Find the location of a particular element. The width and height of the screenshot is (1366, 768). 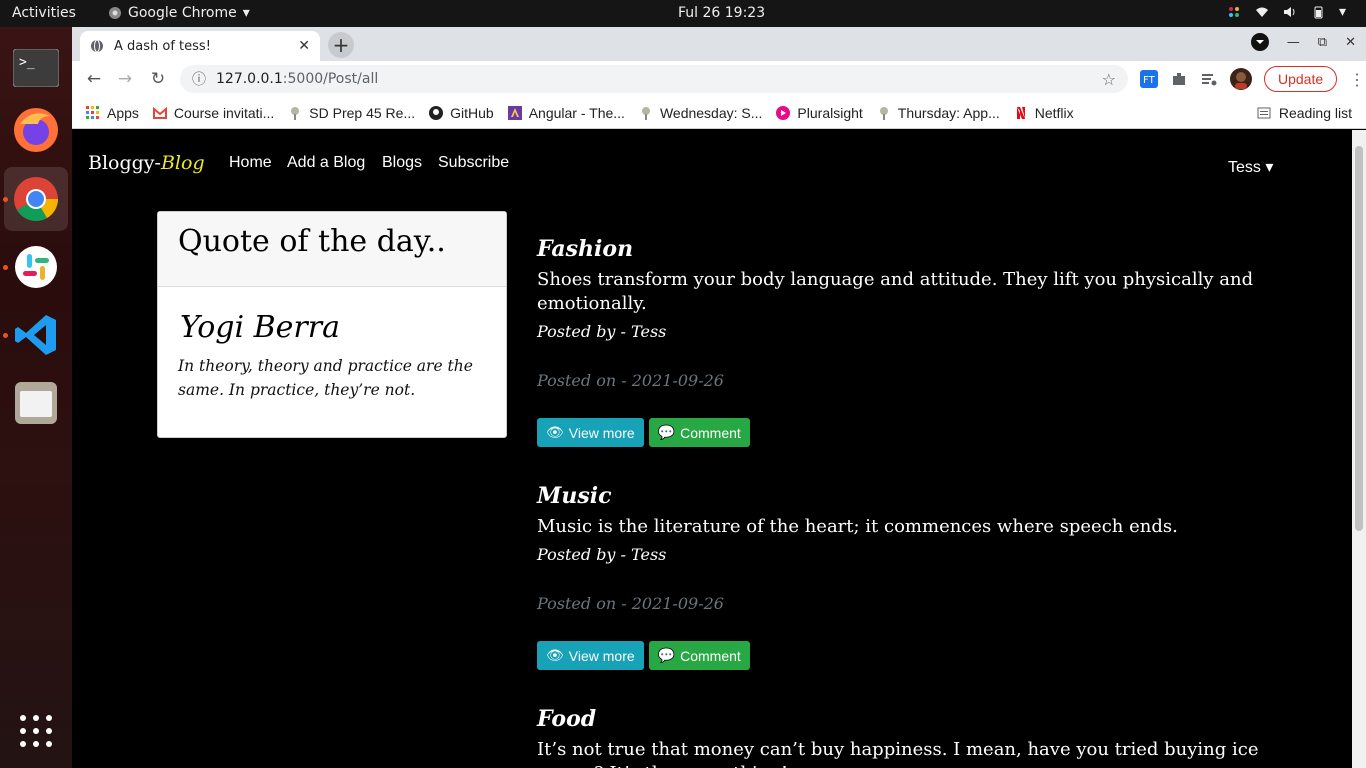

nav-subscribe: Subscribe is located at coordinates (473, 163).